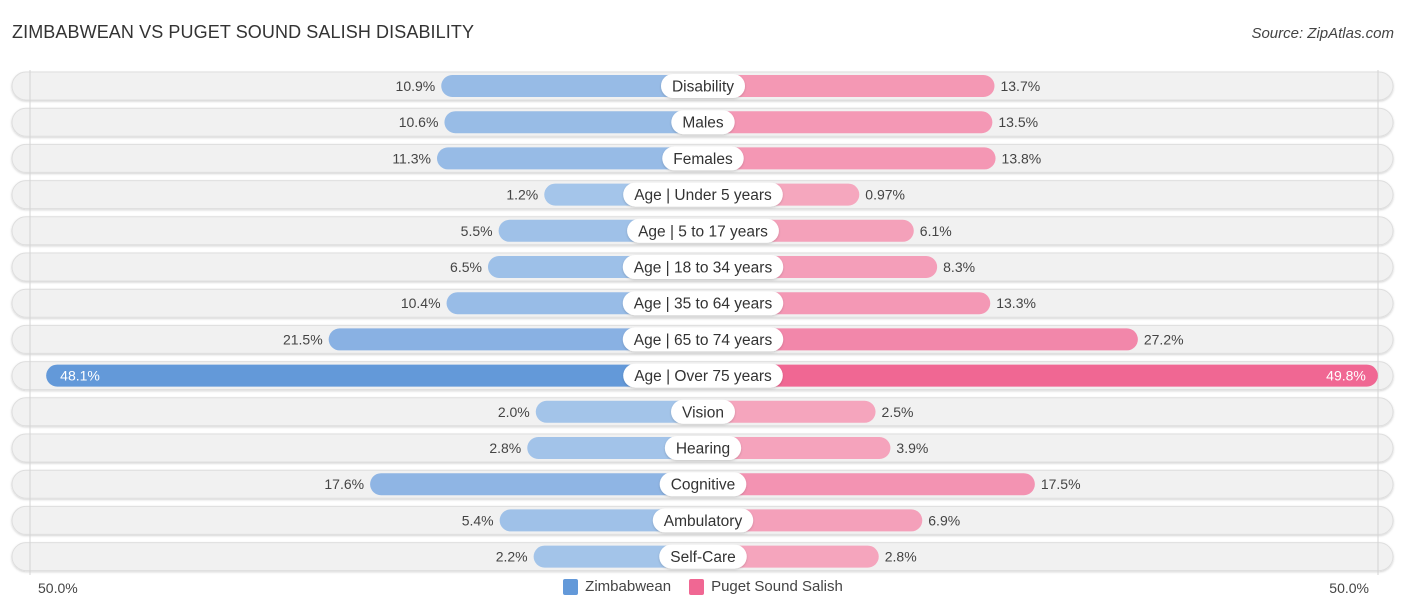  Describe the element at coordinates (80, 376) in the screenshot. I see `value-label-zimbabwean: 48.1%` at that location.